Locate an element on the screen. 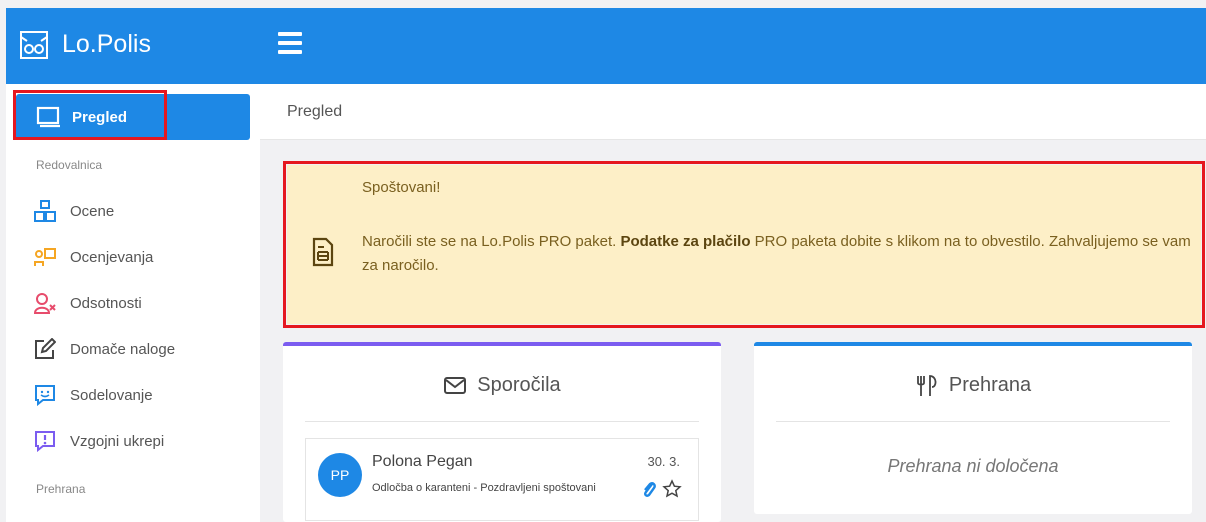  sidebar-item-vzgojni-ukrepi: Vzgojni ukrepi is located at coordinates (99, 441).